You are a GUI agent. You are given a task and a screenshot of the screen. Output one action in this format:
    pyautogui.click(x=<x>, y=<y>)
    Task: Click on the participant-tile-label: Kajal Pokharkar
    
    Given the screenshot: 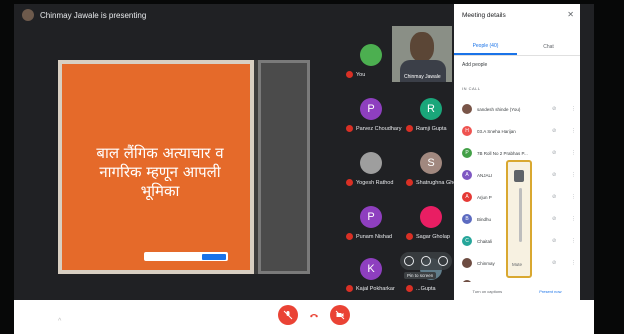 What is the action you would take?
    pyautogui.click(x=376, y=288)
    